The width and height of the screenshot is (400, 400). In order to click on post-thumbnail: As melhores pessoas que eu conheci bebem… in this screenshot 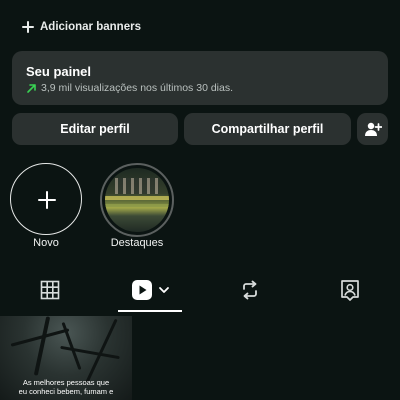, I will do `click(66, 358)`.